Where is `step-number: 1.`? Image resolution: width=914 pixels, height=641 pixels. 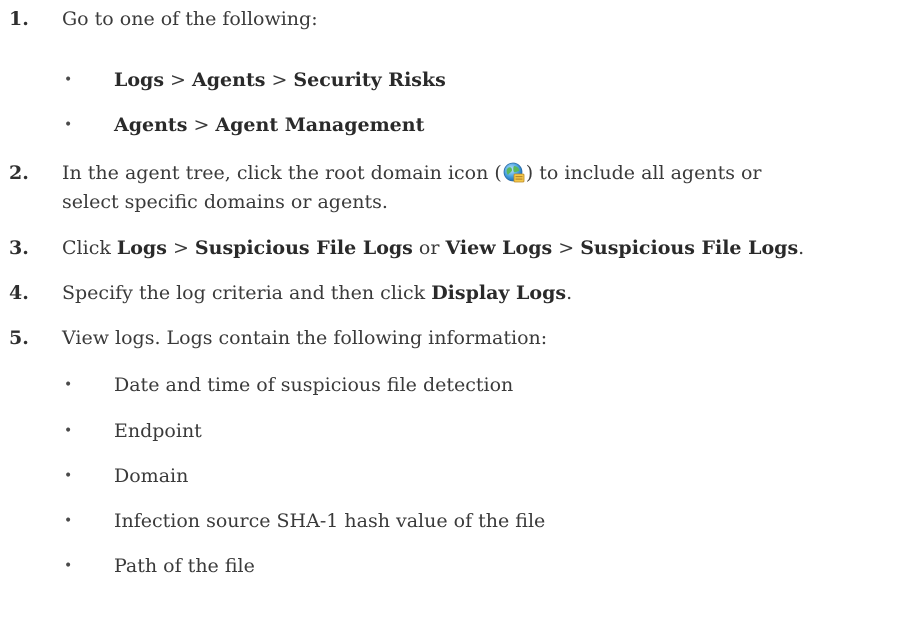 step-number: 1. is located at coordinates (19, 19).